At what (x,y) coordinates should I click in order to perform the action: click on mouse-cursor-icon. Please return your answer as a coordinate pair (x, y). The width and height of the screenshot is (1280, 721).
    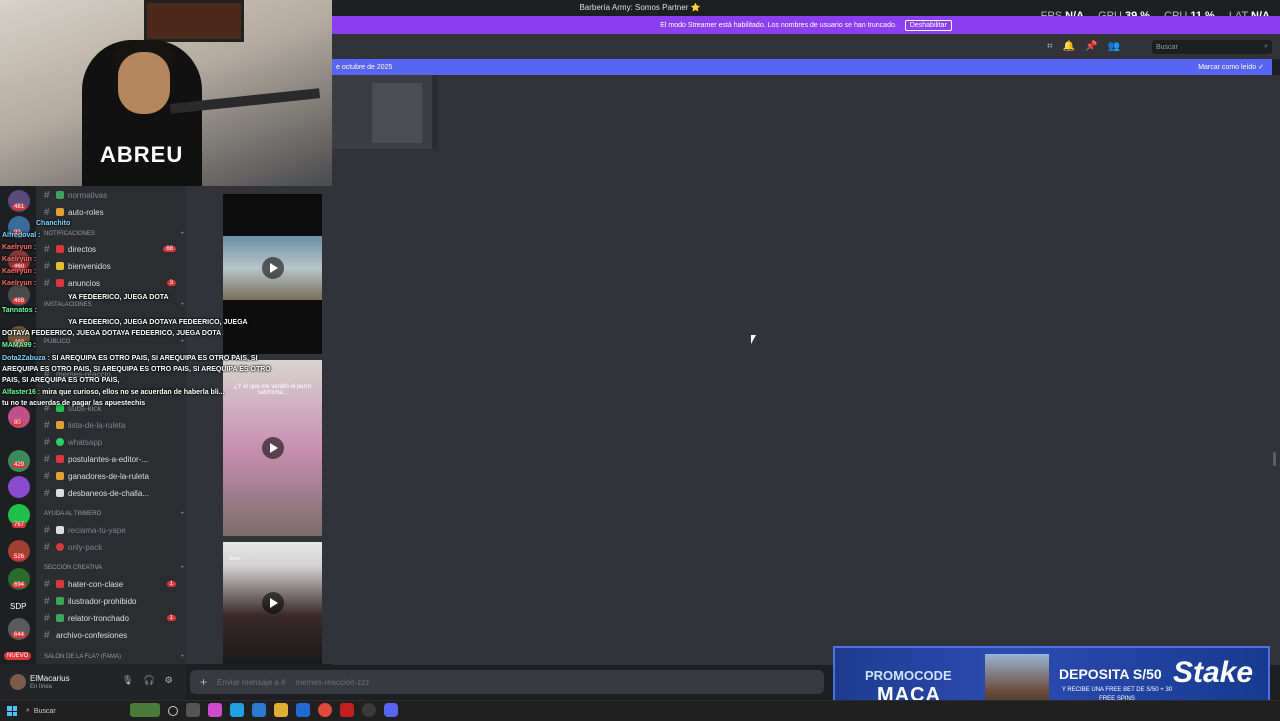
    Looking at the image, I should click on (753, 339).